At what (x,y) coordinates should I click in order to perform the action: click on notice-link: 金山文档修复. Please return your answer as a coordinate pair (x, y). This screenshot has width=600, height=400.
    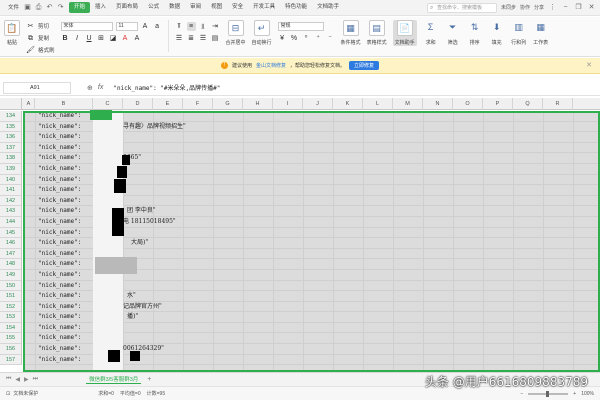
    Looking at the image, I should click on (271, 65).